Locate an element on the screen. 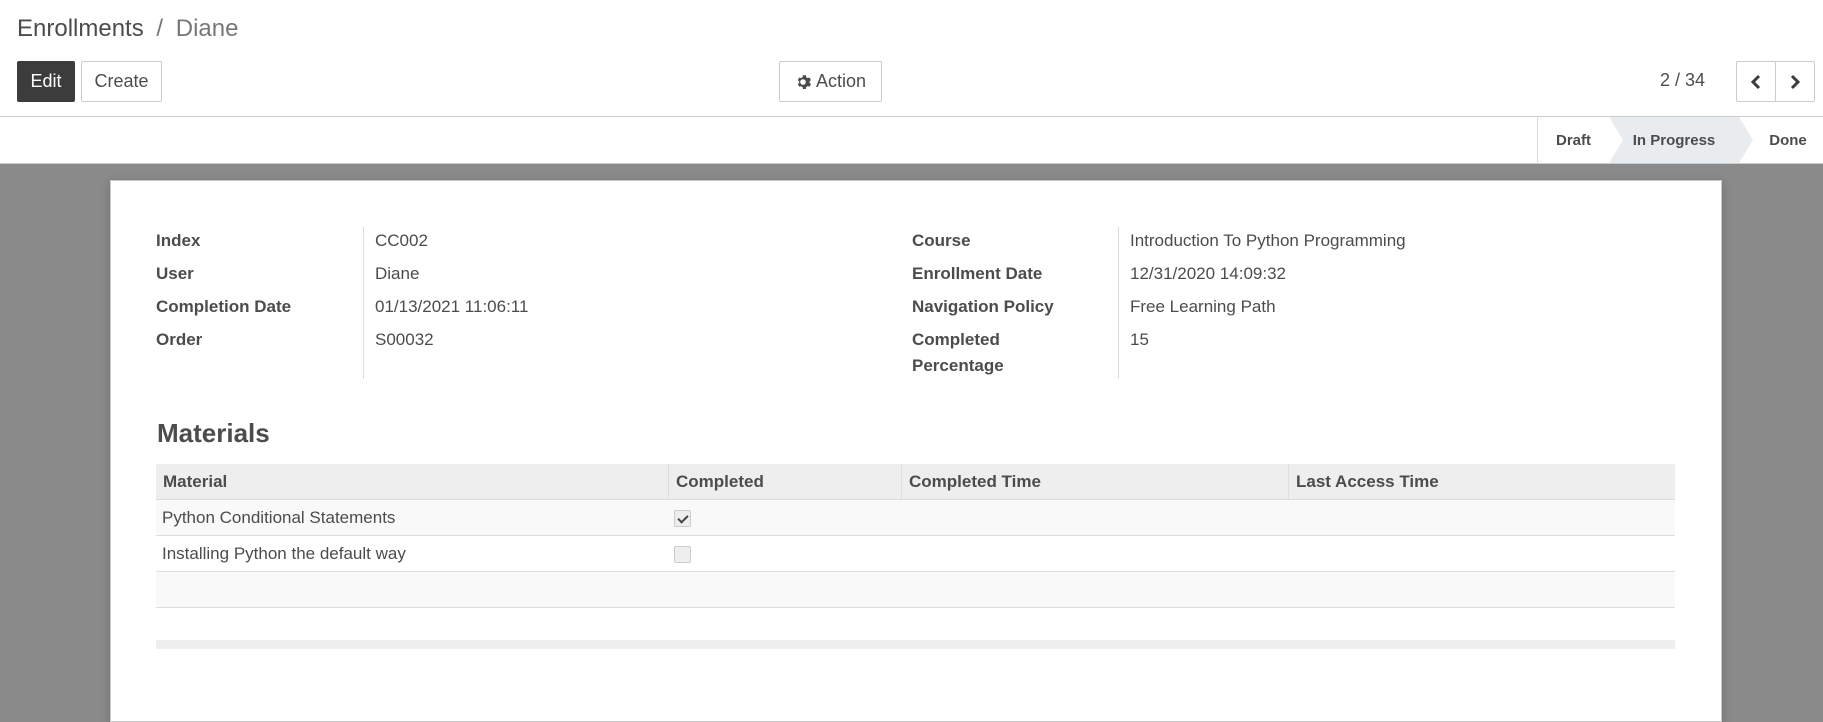 The width and height of the screenshot is (1823, 722). field-value-navigation-policy: Free Learning Path is located at coordinates (1203, 306).